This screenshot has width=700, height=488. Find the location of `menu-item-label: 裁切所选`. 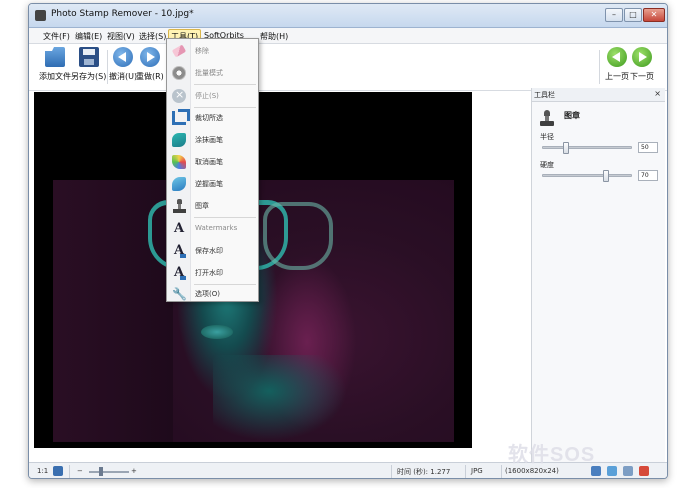

menu-item-label: 裁切所选 is located at coordinates (209, 118).